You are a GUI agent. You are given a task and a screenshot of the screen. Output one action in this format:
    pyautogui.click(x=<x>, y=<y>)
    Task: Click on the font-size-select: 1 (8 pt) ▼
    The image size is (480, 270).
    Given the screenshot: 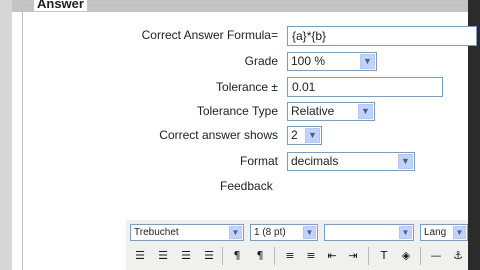 What is the action you would take?
    pyautogui.click(x=284, y=232)
    